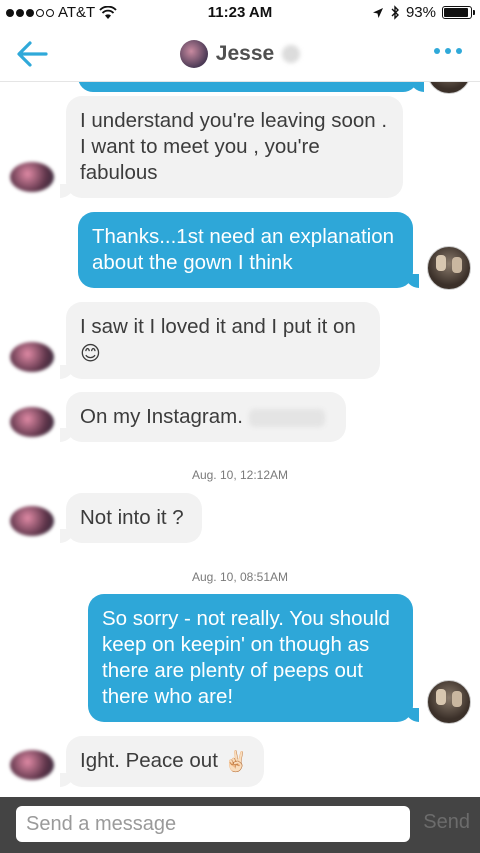  I want to click on contact-name: Jesse, so click(245, 54).